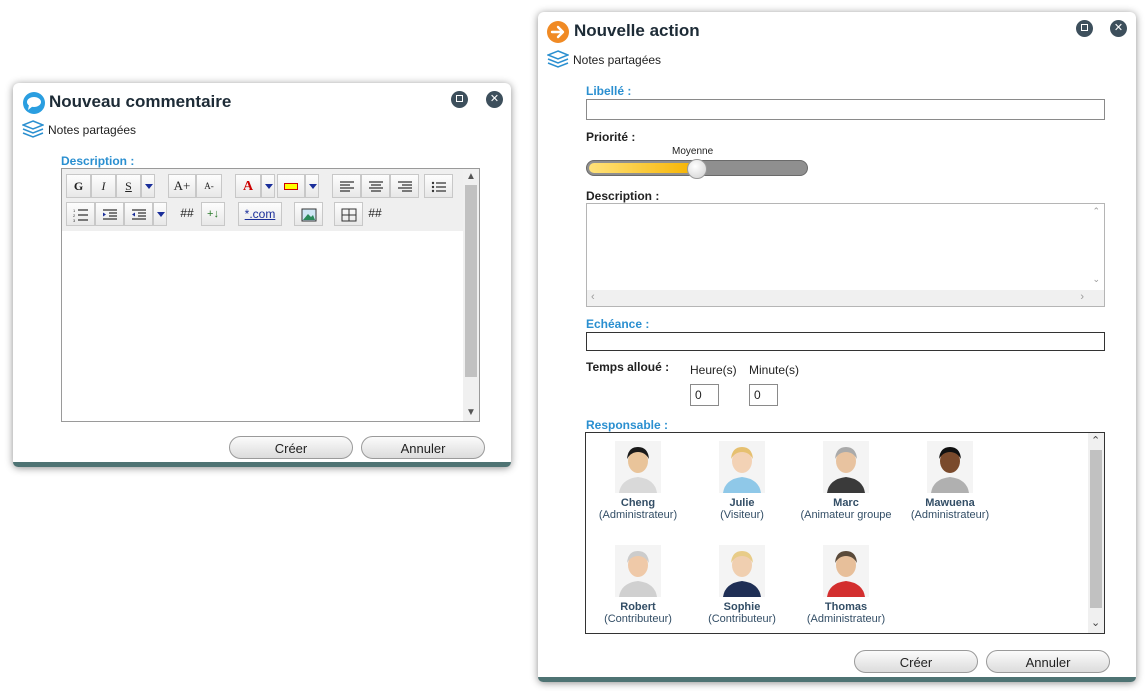 Image resolution: width=1148 pixels, height=691 pixels. What do you see at coordinates (1096, 211) in the screenshot?
I see `scroll-up-icon: ⌃` at bounding box center [1096, 211].